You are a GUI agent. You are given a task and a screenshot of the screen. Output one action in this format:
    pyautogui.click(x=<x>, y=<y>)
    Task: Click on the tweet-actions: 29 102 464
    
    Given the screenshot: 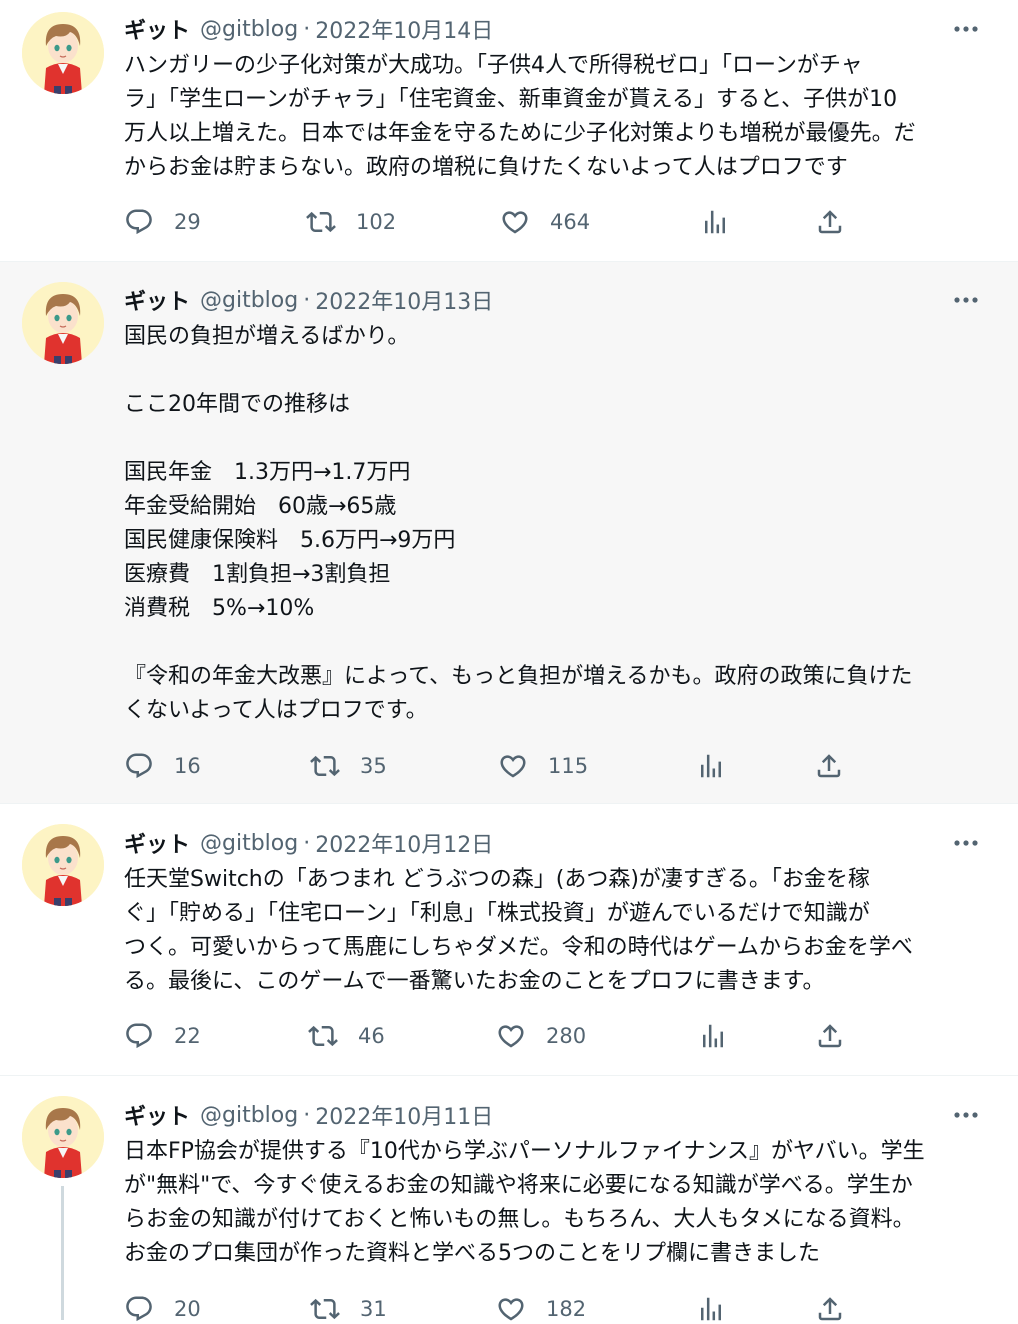 What is the action you would take?
    pyautogui.click(x=484, y=222)
    